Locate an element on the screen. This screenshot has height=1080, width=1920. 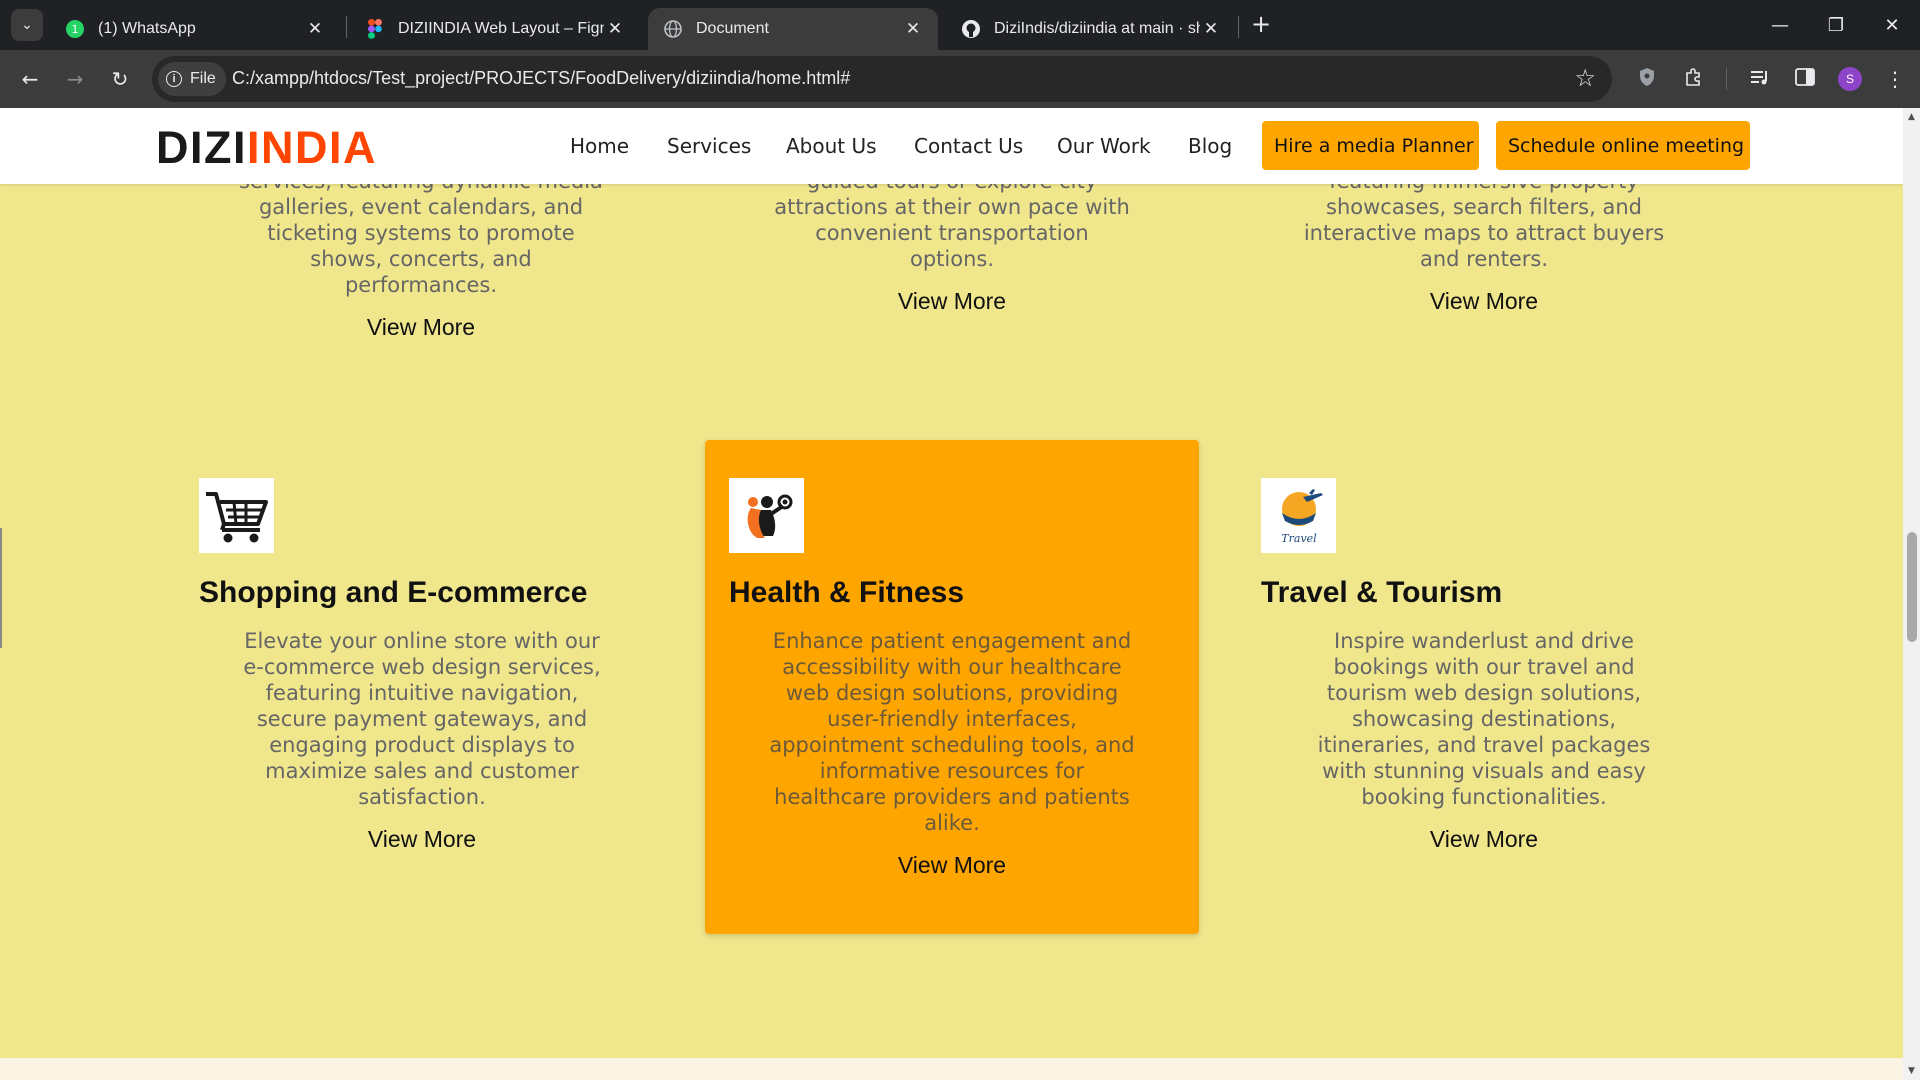
card-description-line: performances. is located at coordinates (421, 285).